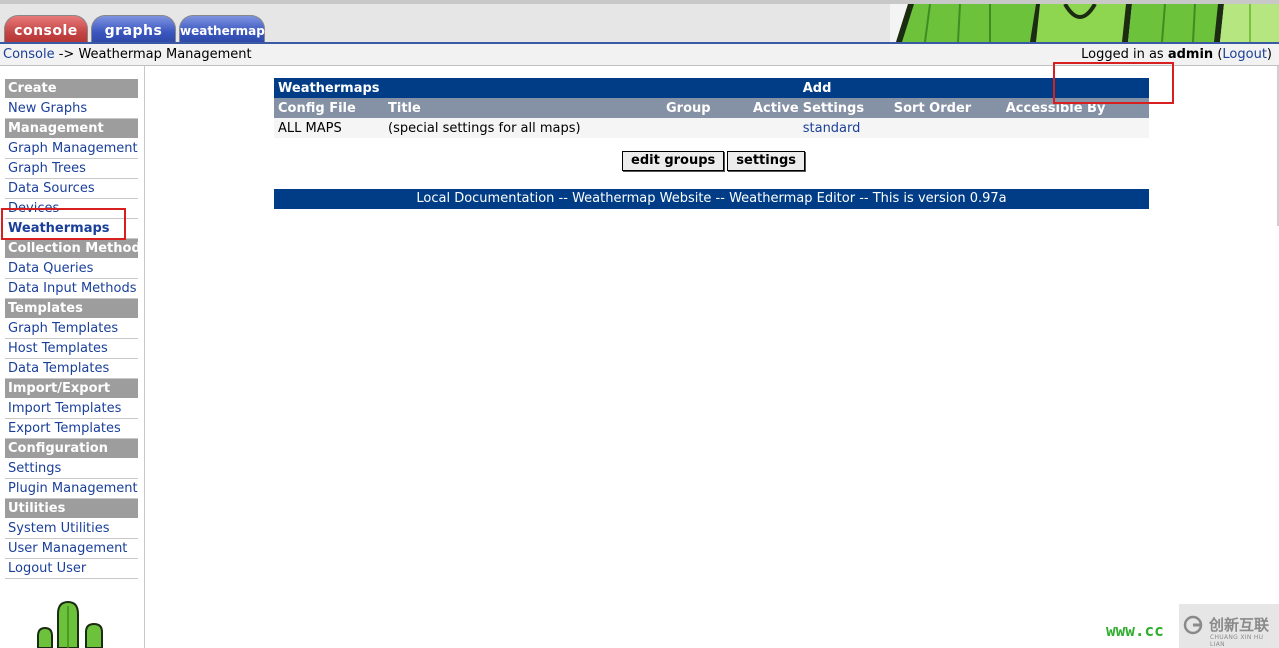  What do you see at coordinates (71, 128) in the screenshot?
I see `sidebar-header-management: Management` at bounding box center [71, 128].